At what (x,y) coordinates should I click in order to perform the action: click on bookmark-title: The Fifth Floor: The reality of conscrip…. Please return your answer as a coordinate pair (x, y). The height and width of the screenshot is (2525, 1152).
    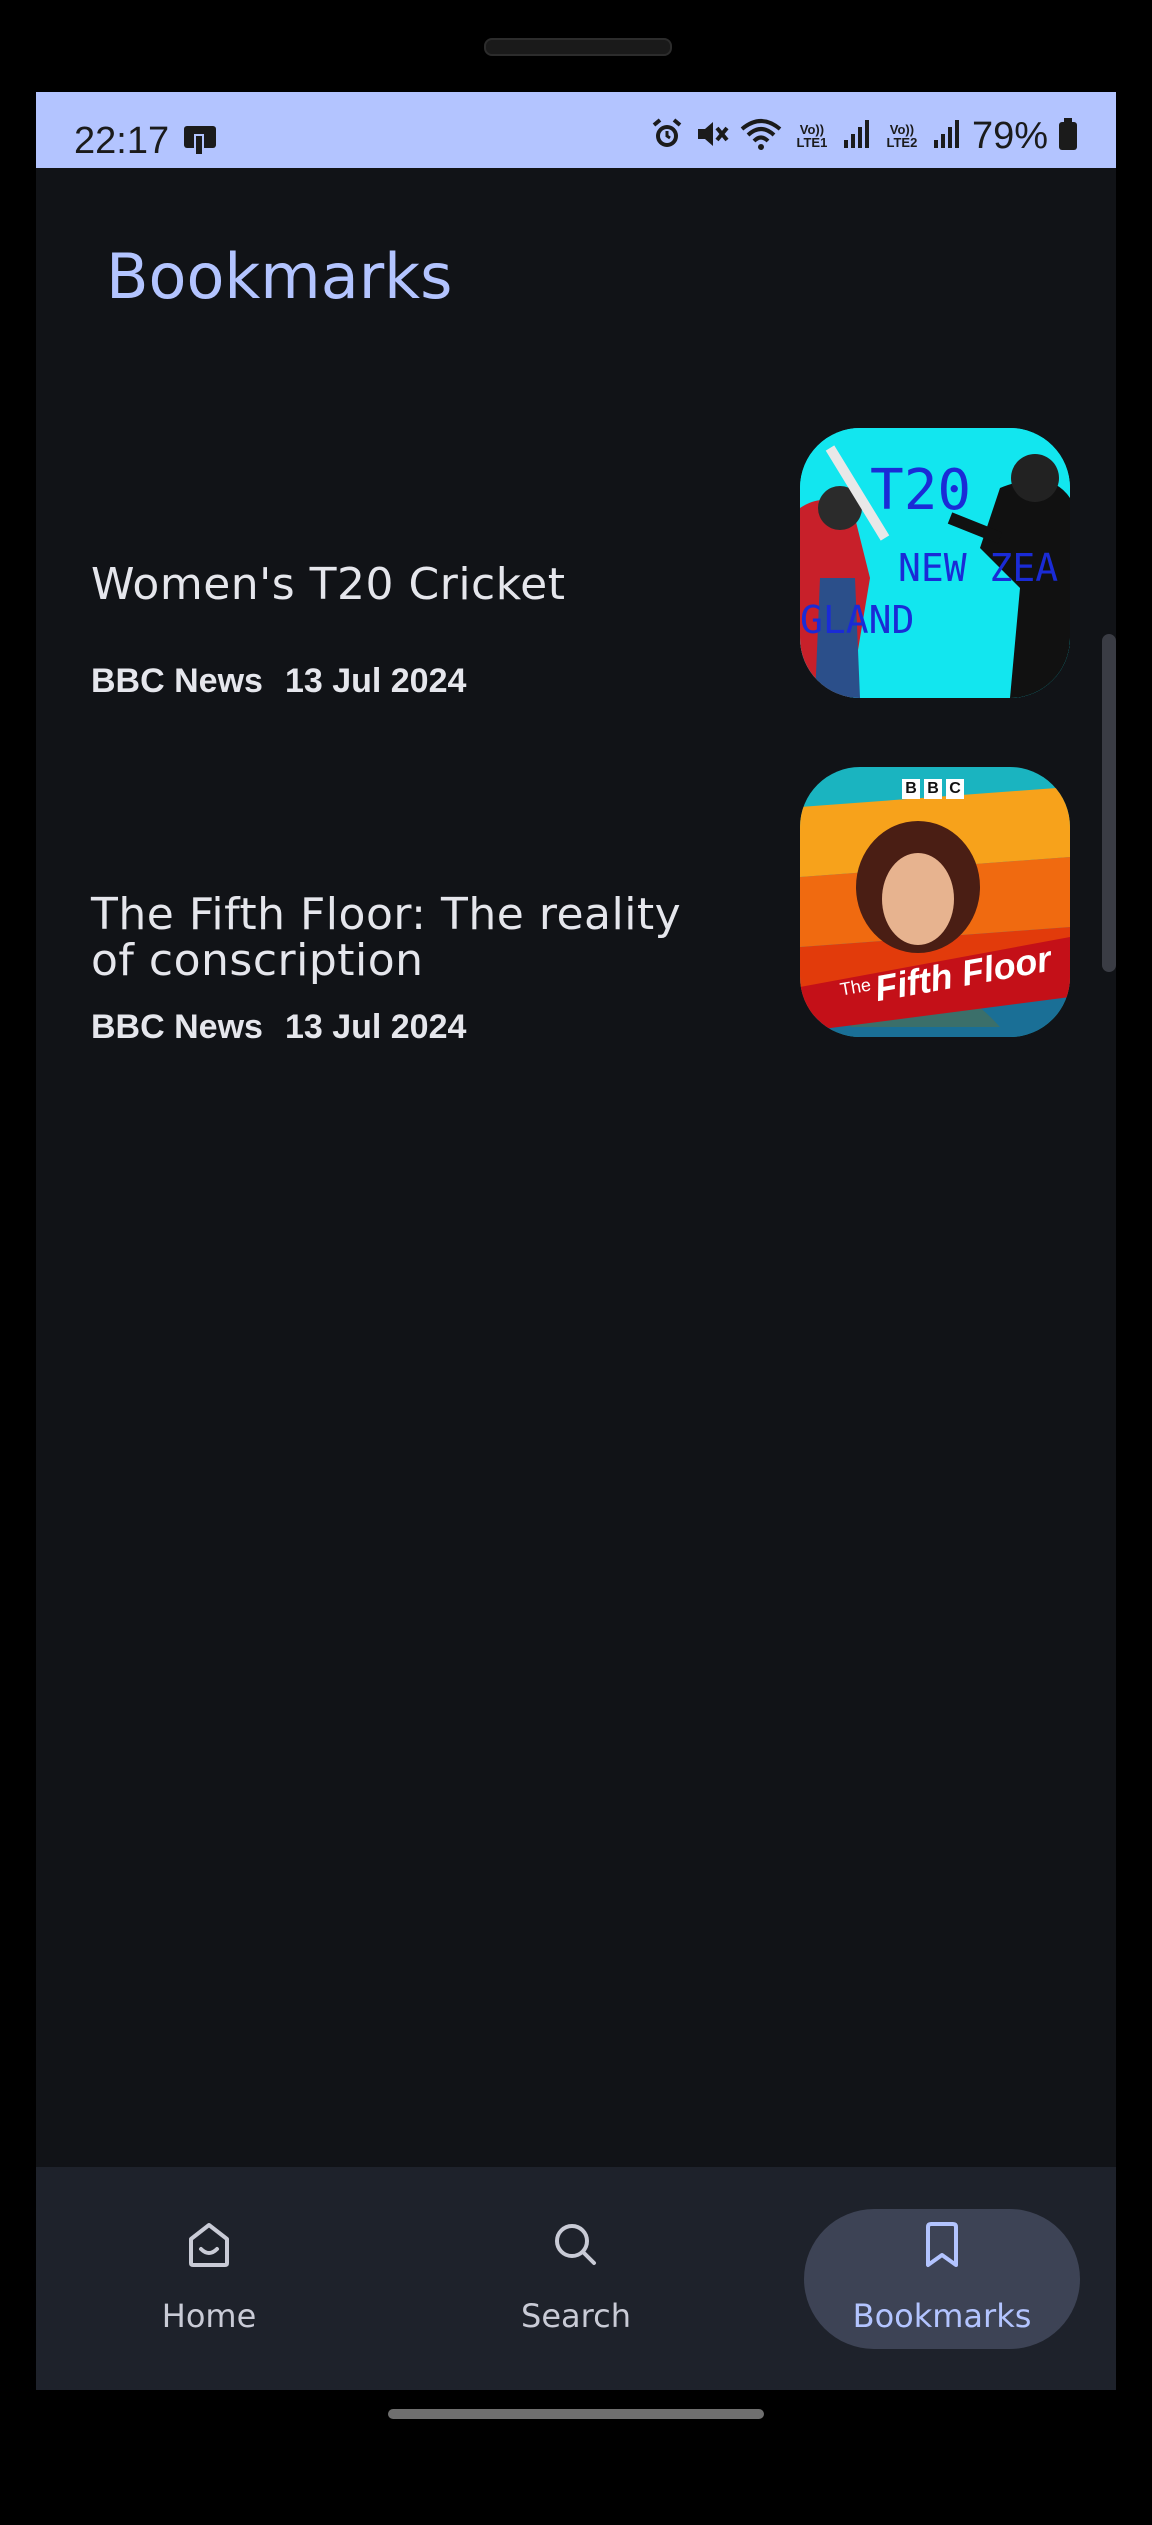
    Looking at the image, I should click on (386, 937).